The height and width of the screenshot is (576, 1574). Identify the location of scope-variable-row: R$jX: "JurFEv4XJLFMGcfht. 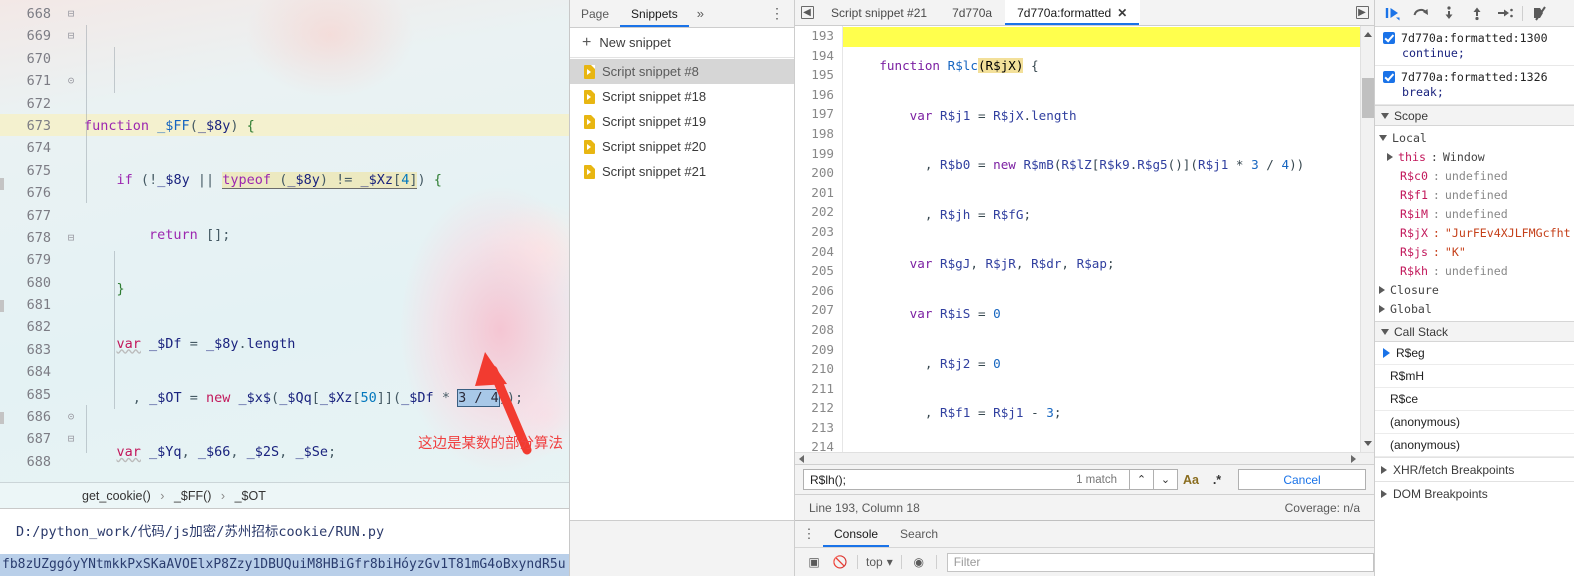
(1474, 232).